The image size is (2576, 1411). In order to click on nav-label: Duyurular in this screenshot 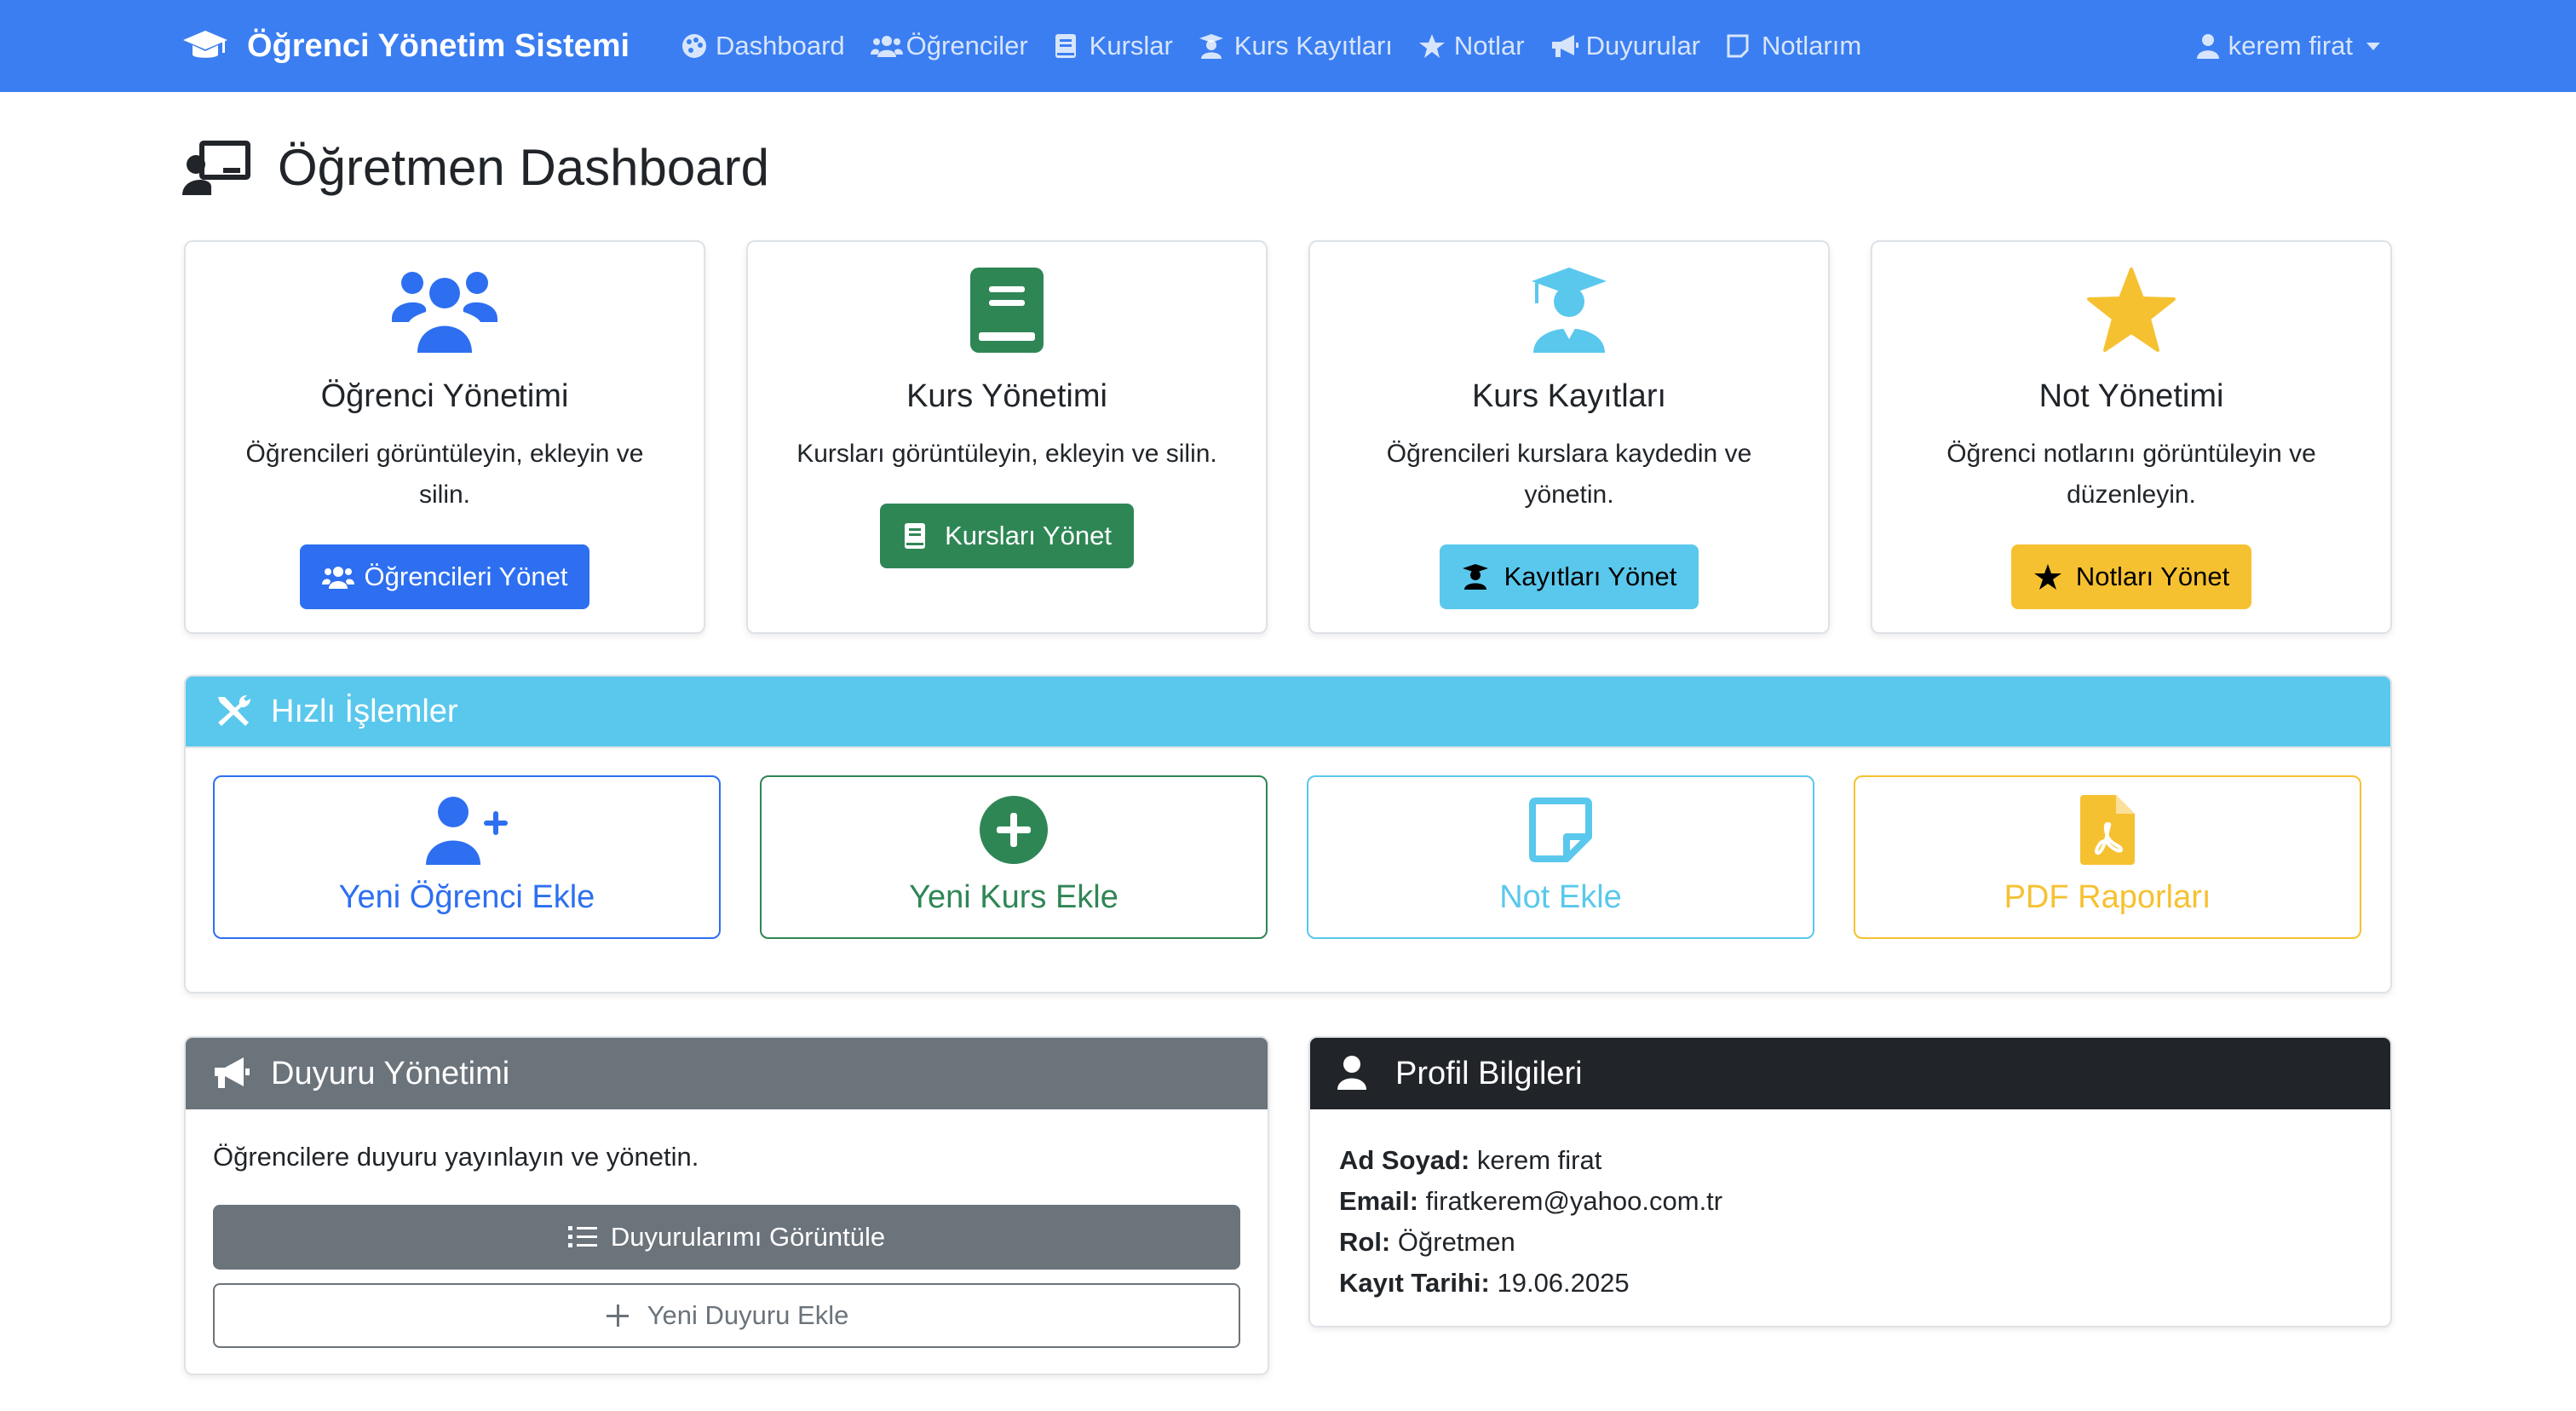, I will do `click(1643, 45)`.